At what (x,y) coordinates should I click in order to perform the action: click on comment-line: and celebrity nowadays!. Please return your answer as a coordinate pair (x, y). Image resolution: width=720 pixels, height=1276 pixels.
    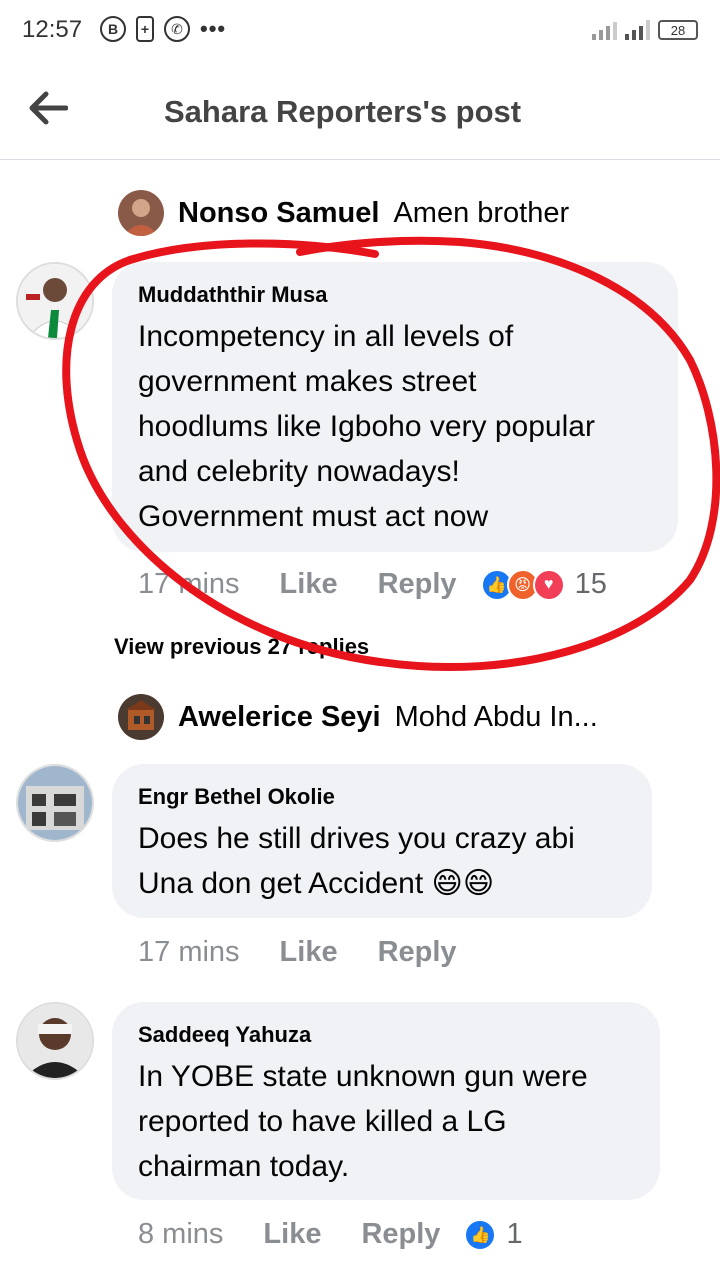
    Looking at the image, I should click on (299, 471).